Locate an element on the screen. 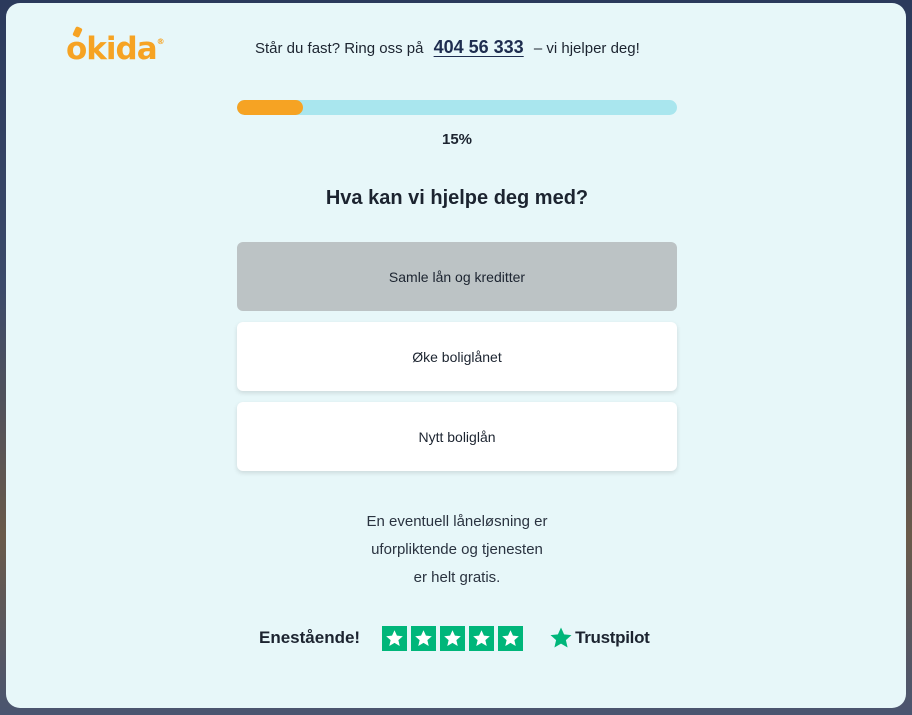 The height and width of the screenshot is (715, 912). note-line: uforpliktende og tjenesten is located at coordinates (457, 549).